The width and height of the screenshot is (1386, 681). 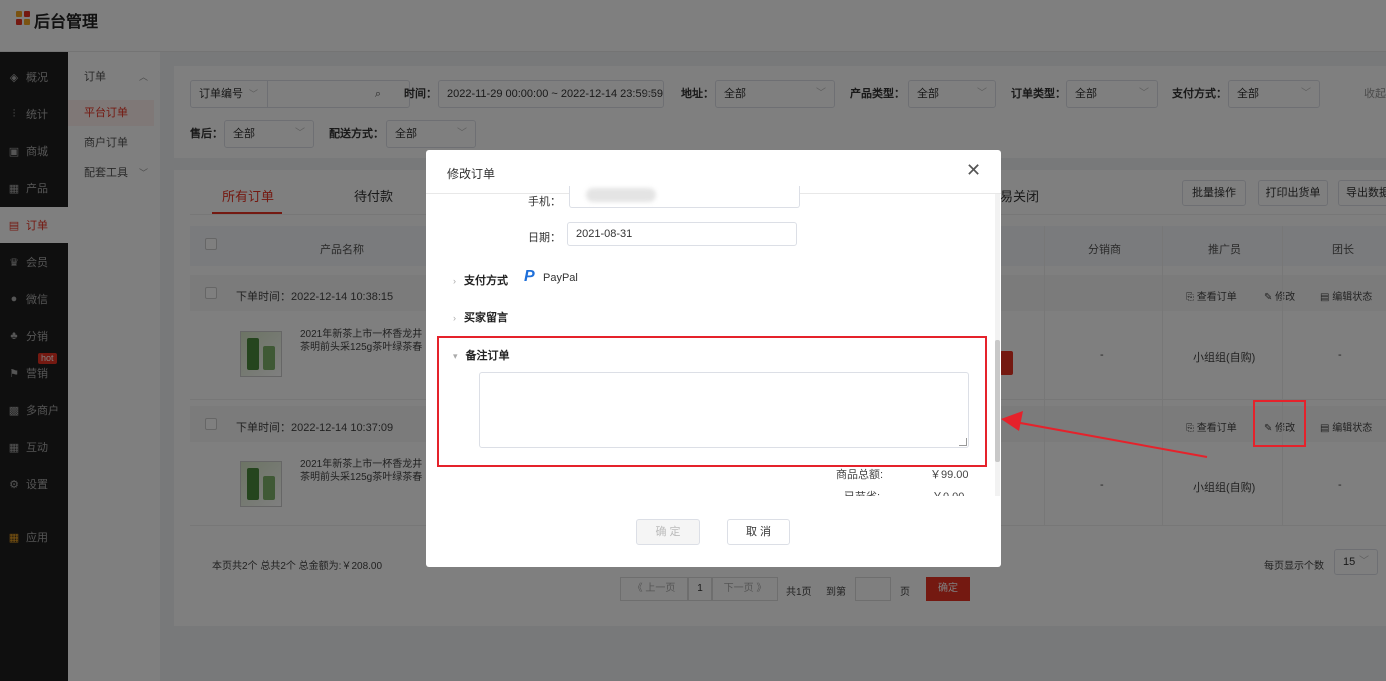 I want to click on phone-value-redacted, so click(x=621, y=195).